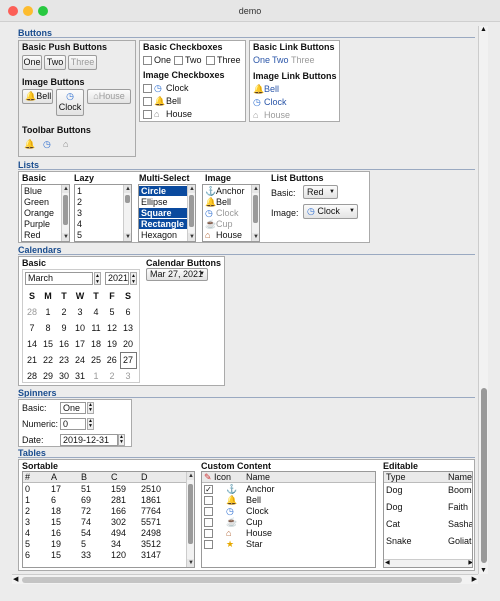  What do you see at coordinates (159, 235) in the screenshot?
I see `list-item: Hexagon` at bounding box center [159, 235].